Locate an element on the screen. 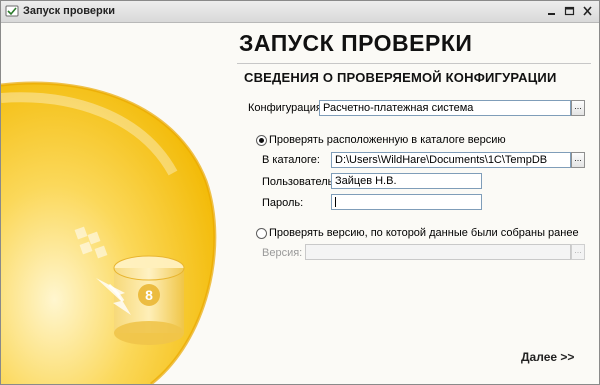 This screenshot has height=385, width=600. title-divider is located at coordinates (414, 63).